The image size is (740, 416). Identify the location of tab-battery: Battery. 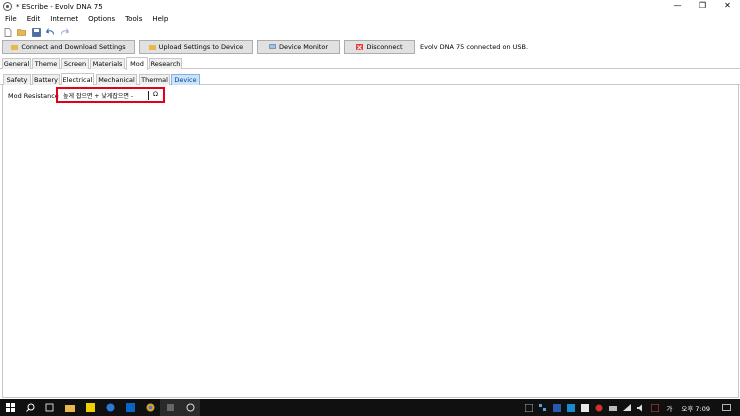
(46, 79).